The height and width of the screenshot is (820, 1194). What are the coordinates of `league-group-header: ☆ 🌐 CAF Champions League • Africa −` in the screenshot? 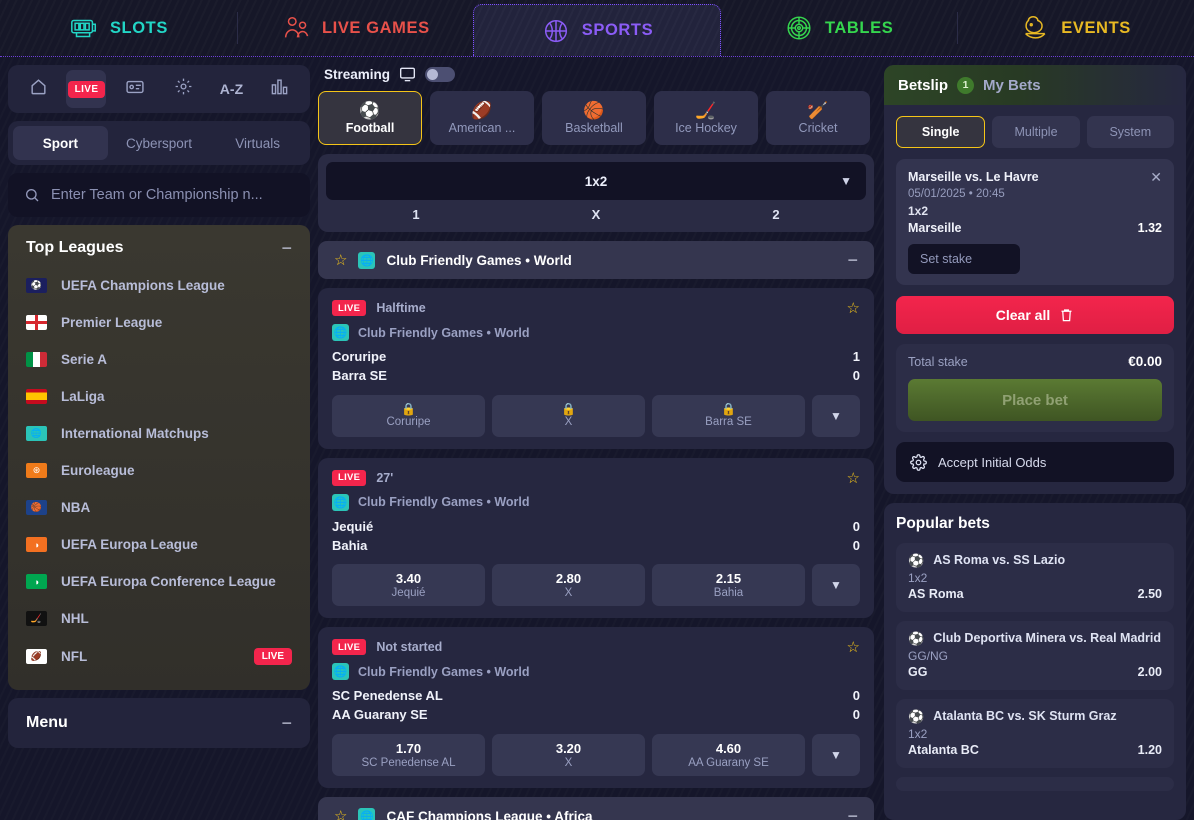 It's located at (596, 808).